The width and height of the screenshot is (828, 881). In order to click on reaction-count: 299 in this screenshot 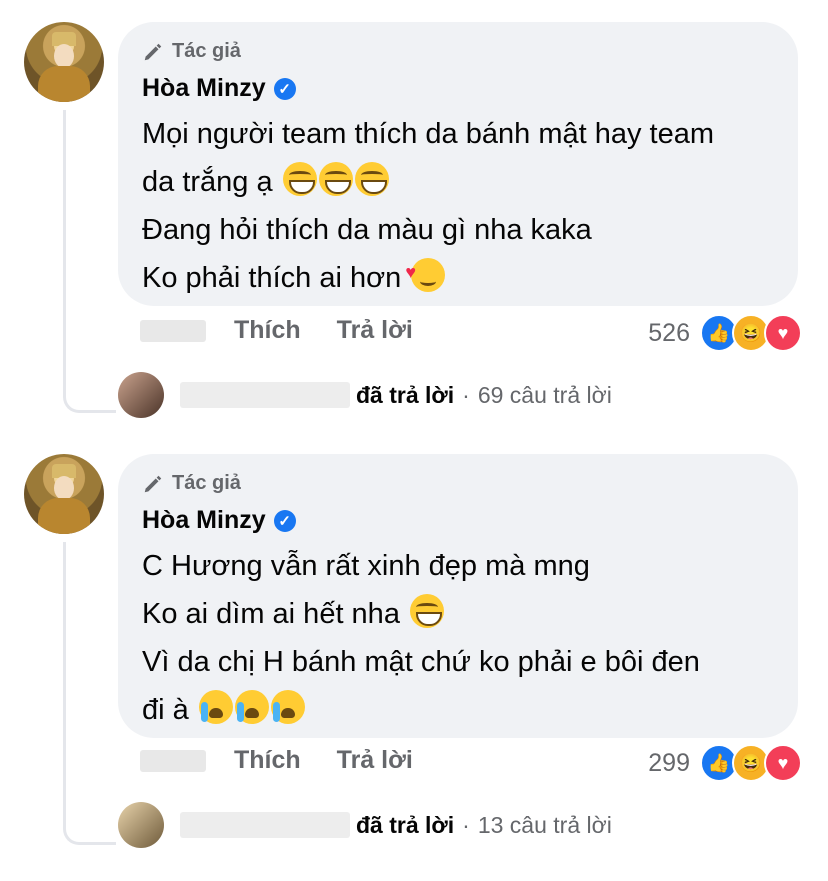, I will do `click(669, 762)`.